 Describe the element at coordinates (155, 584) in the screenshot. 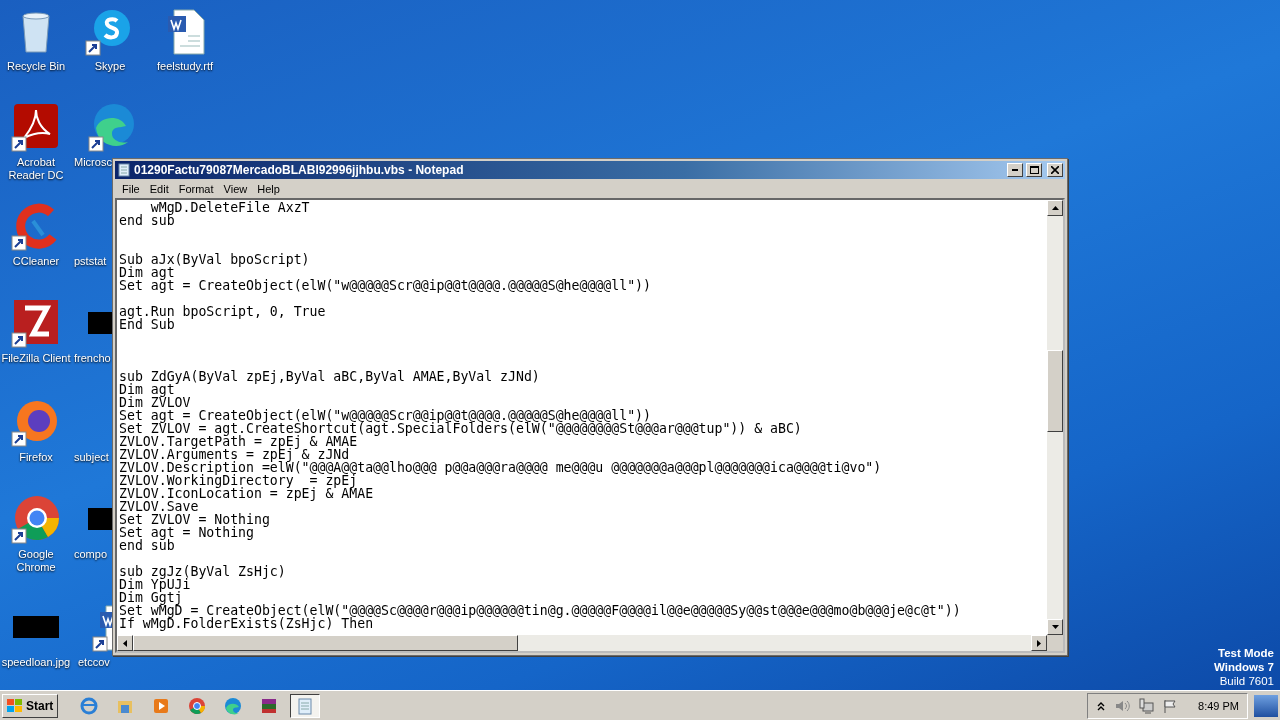

I see `code-line: Dim YpUJi` at that location.